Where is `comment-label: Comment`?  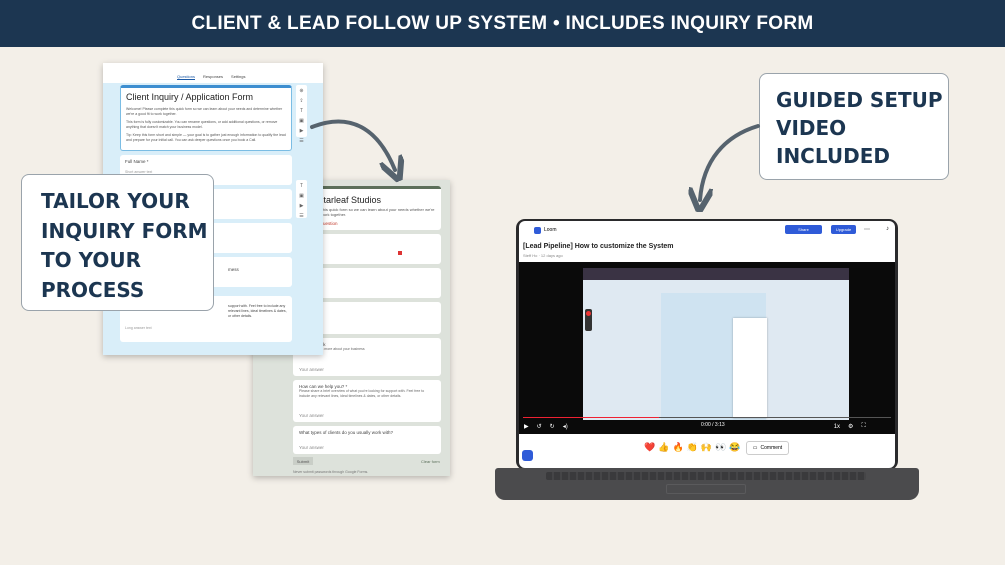
comment-label: Comment is located at coordinates (771, 448).